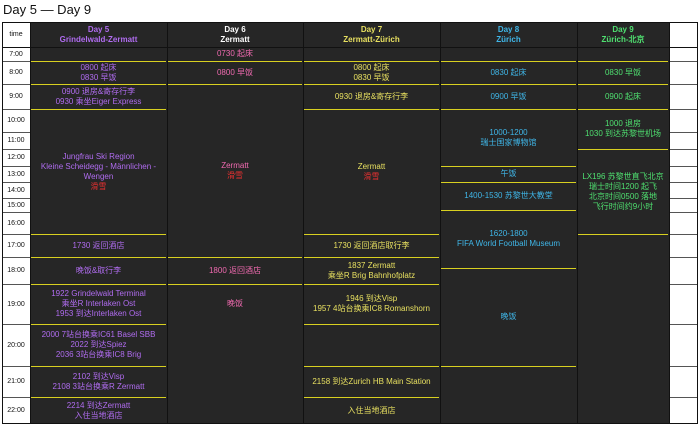 The height and width of the screenshot is (425, 700). I want to click on day5-header: Day 5 Grindelwald-Zermatt, so click(98, 34).